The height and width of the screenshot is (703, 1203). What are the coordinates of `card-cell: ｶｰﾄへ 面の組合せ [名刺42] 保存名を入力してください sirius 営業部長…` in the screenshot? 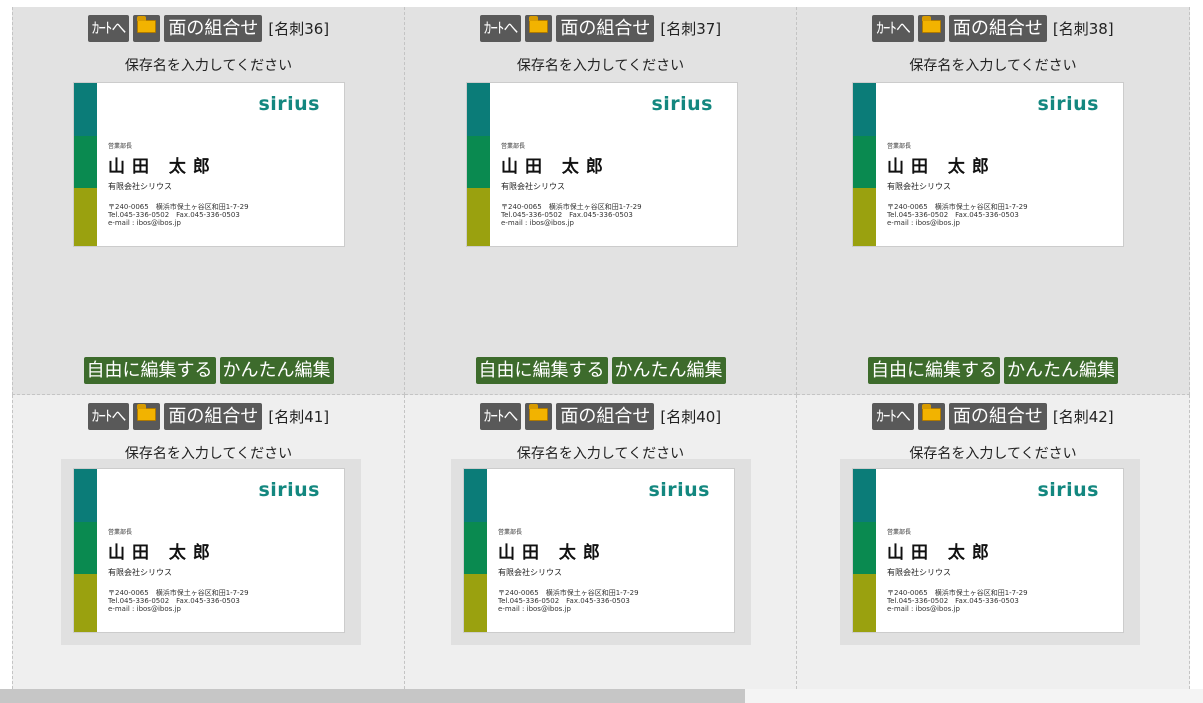 It's located at (993, 542).